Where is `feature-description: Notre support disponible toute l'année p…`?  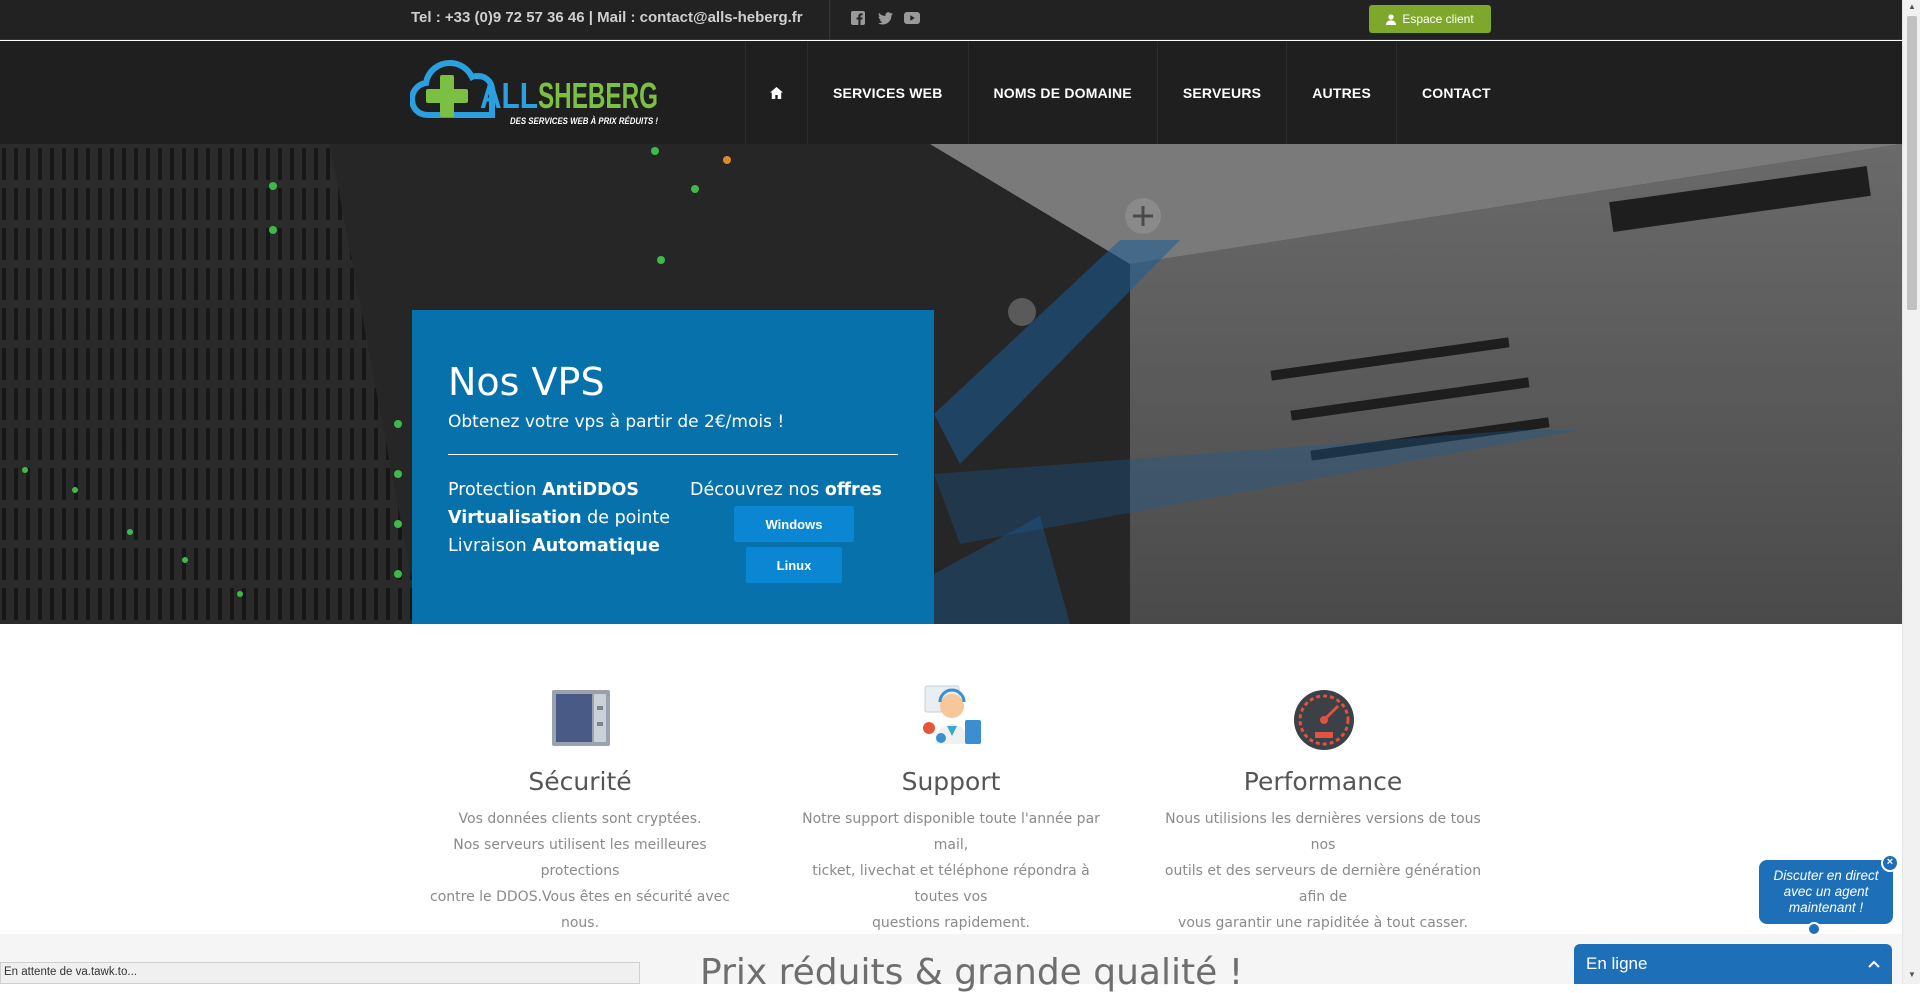
feature-description: Notre support disponible toute l'année p… is located at coordinates (951, 871).